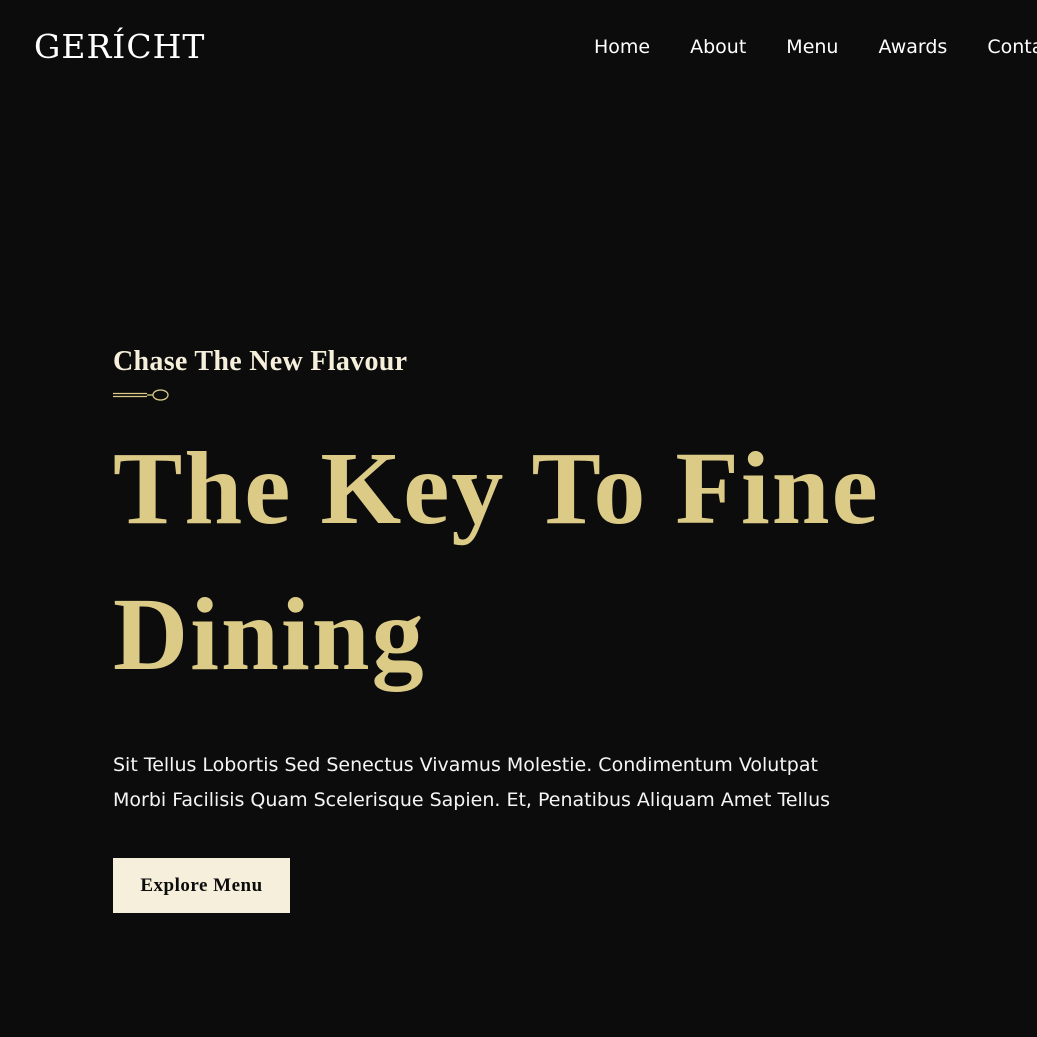 The width and height of the screenshot is (1037, 1037). I want to click on hero-title-line1: The Key To Fine, so click(496, 488).